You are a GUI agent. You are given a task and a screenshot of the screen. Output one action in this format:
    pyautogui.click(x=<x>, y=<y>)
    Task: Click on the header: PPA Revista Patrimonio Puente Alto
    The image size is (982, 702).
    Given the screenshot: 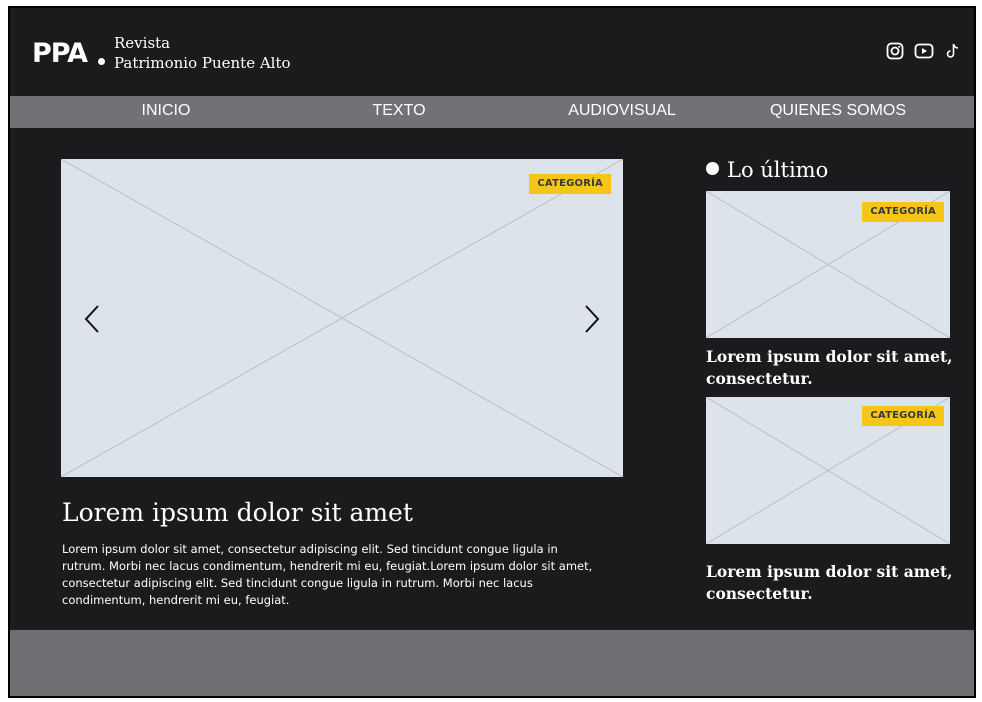 What is the action you would take?
    pyautogui.click(x=492, y=52)
    